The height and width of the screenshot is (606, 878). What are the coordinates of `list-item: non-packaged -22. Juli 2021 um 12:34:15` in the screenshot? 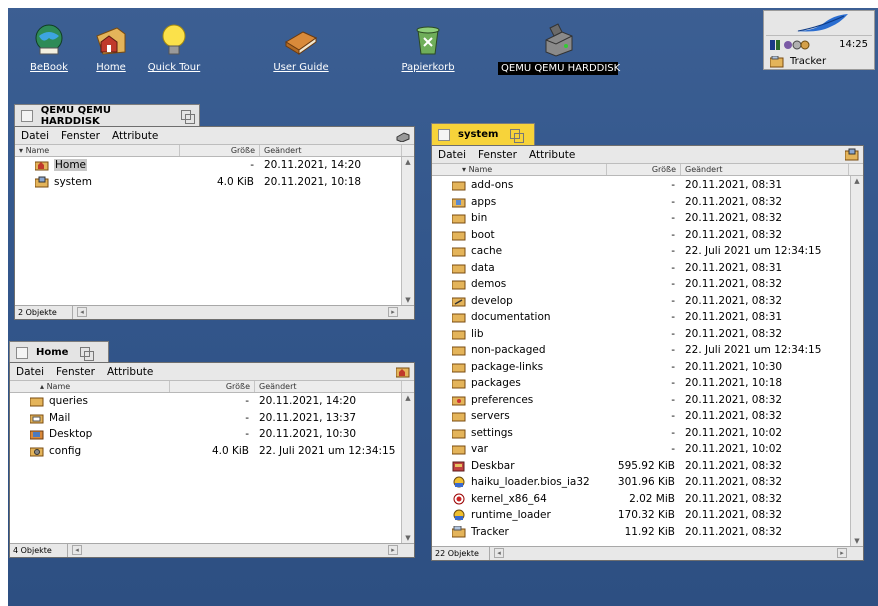 It's located at (647, 350).